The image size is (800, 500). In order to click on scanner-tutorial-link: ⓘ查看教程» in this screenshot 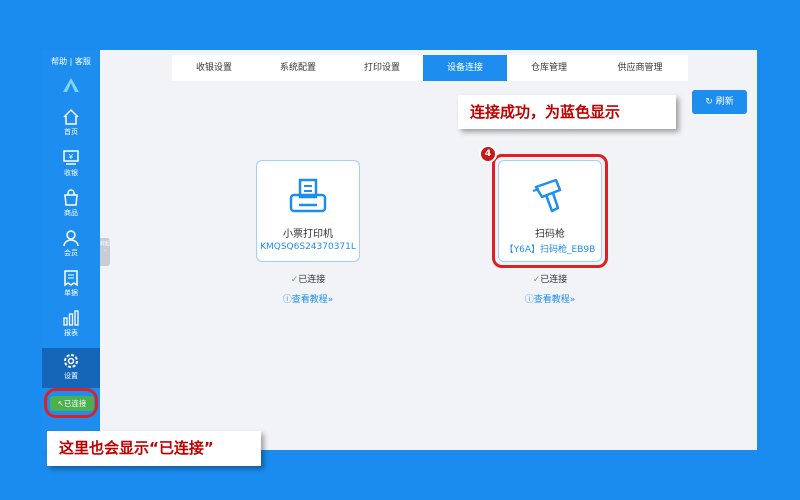, I will do `click(550, 298)`.